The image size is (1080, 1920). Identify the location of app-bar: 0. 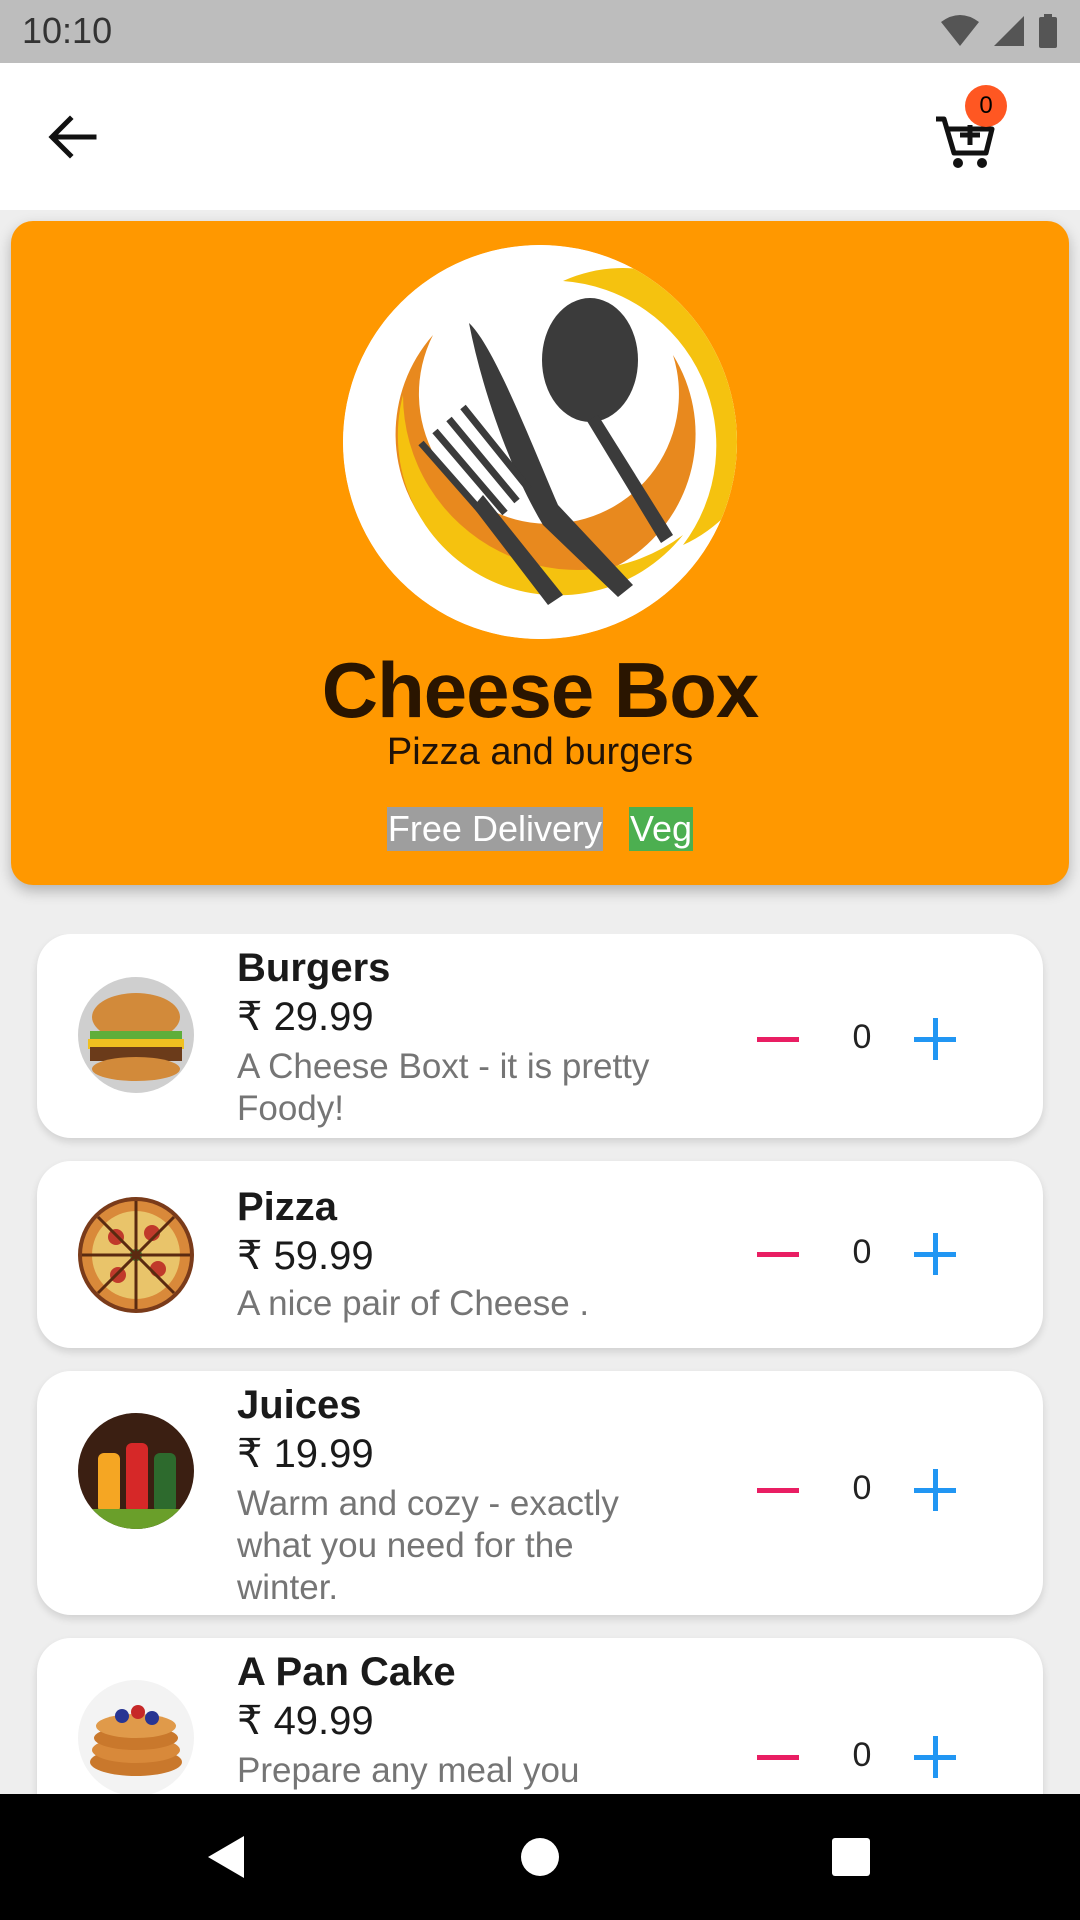
(540, 136).